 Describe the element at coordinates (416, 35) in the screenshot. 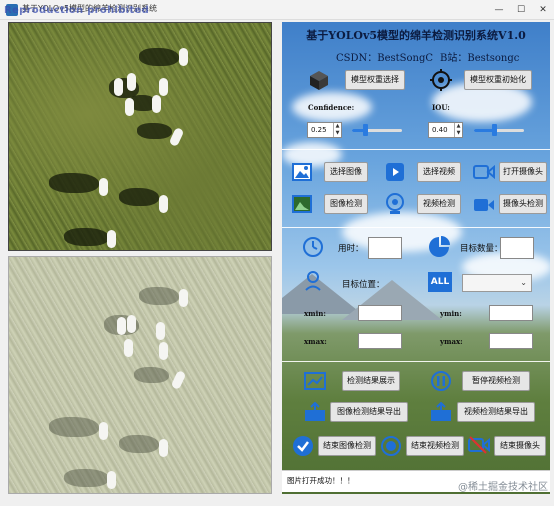

I see `app-title: 基于YOLOv5模型的绵羊检测识别系统V1.0` at that location.